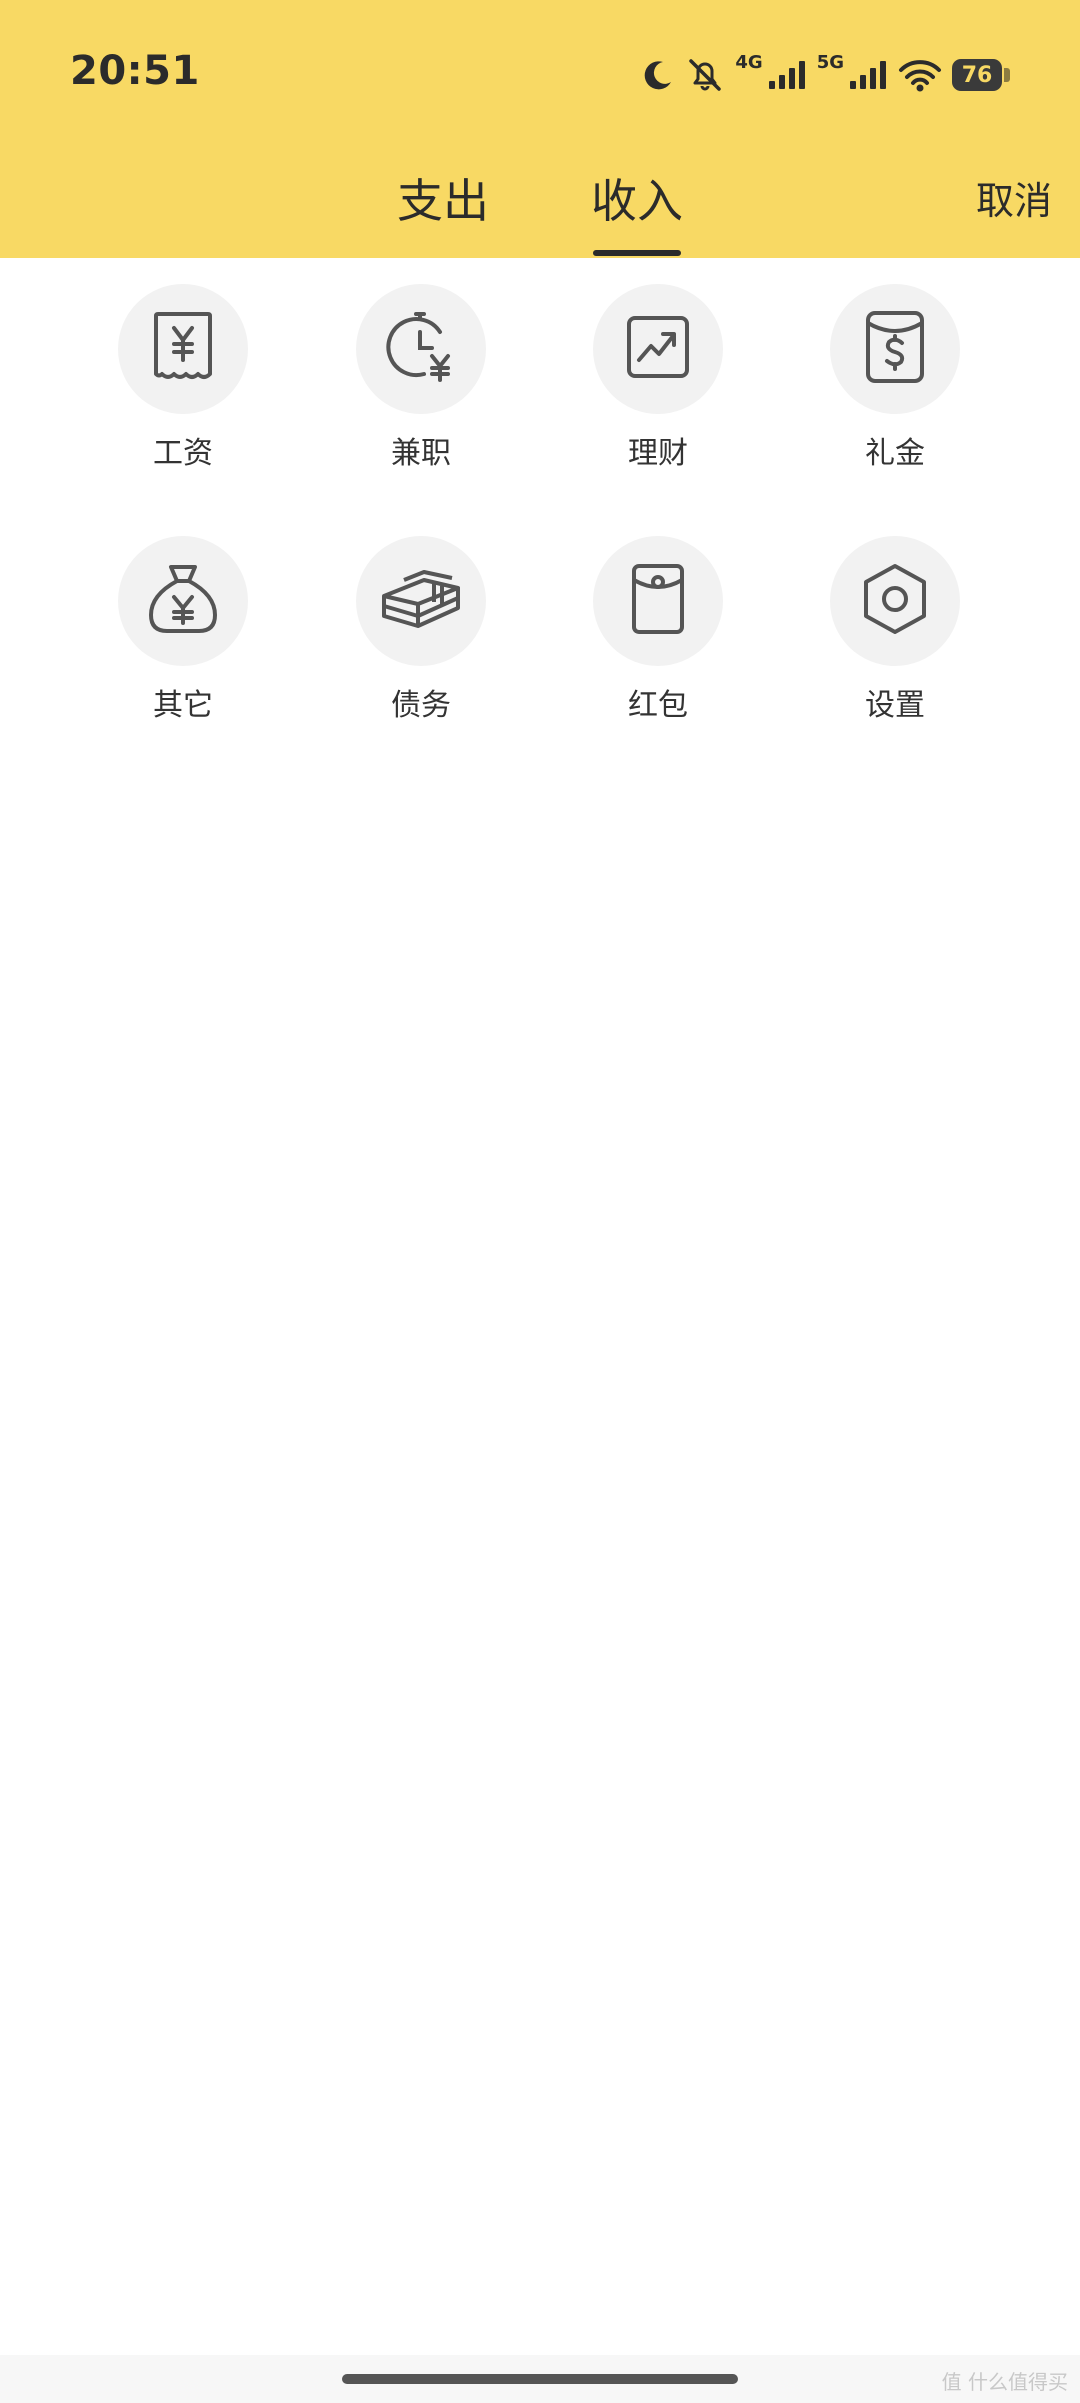 The height and width of the screenshot is (2403, 1080). What do you see at coordinates (830, 62) in the screenshot?
I see `network-5g-label: 5G` at bounding box center [830, 62].